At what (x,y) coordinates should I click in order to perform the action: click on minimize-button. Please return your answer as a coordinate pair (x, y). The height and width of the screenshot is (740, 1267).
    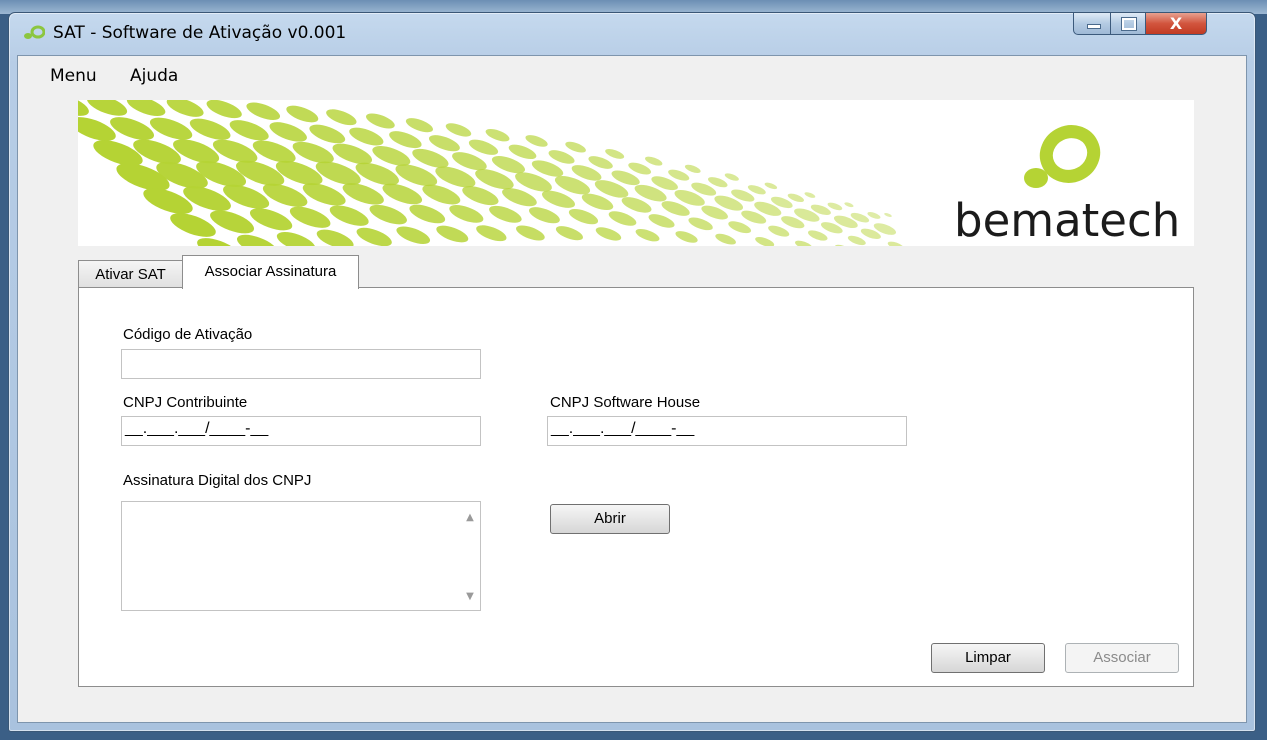
    Looking at the image, I should click on (1092, 24).